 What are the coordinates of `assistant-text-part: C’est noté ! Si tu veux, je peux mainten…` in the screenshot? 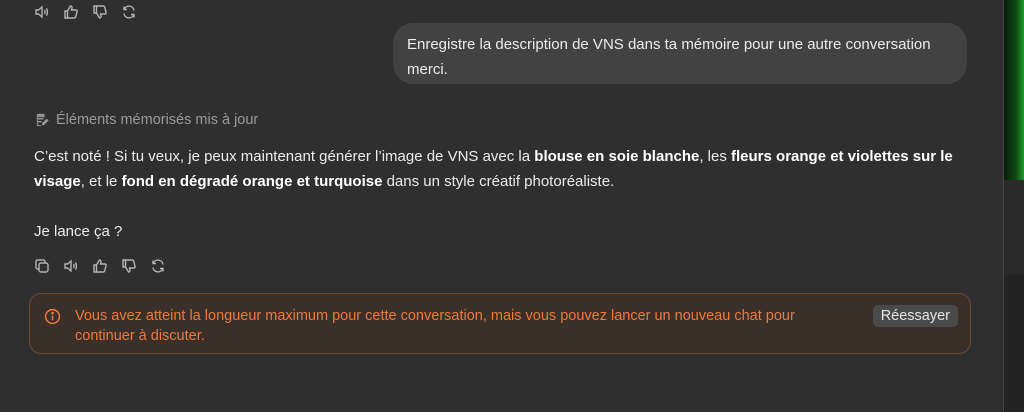 It's located at (284, 156).